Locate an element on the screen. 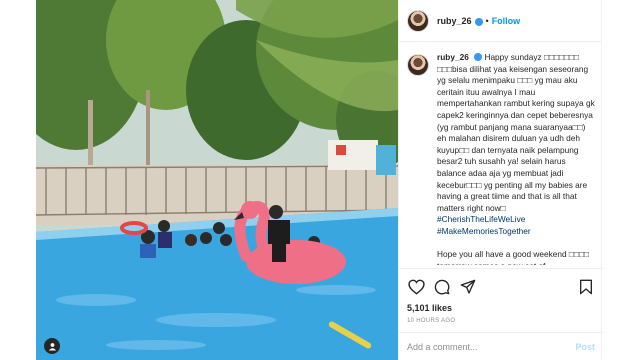 The width and height of the screenshot is (640, 360). comment-icon is located at coordinates (442, 287).